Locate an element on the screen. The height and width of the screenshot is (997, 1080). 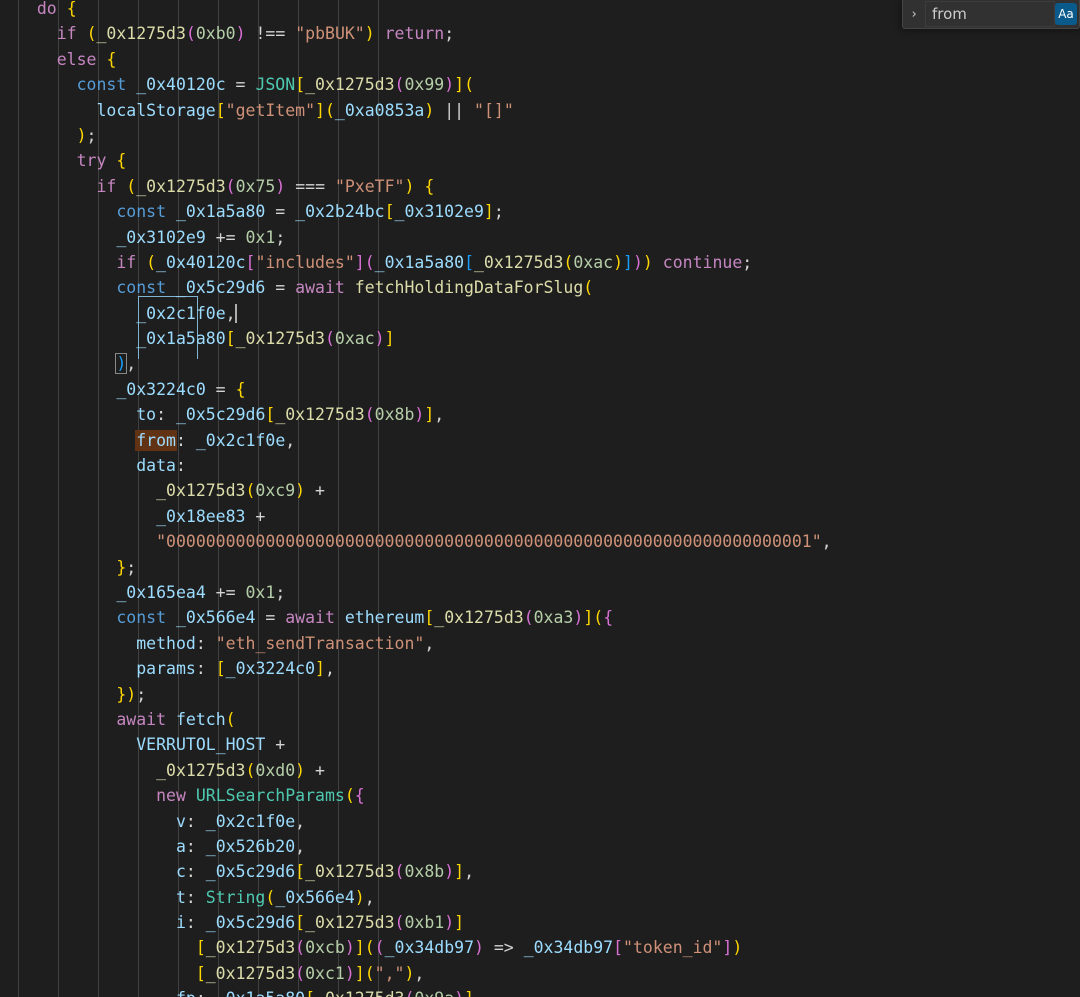
code-line-text: do { is located at coordinates (56, 9).